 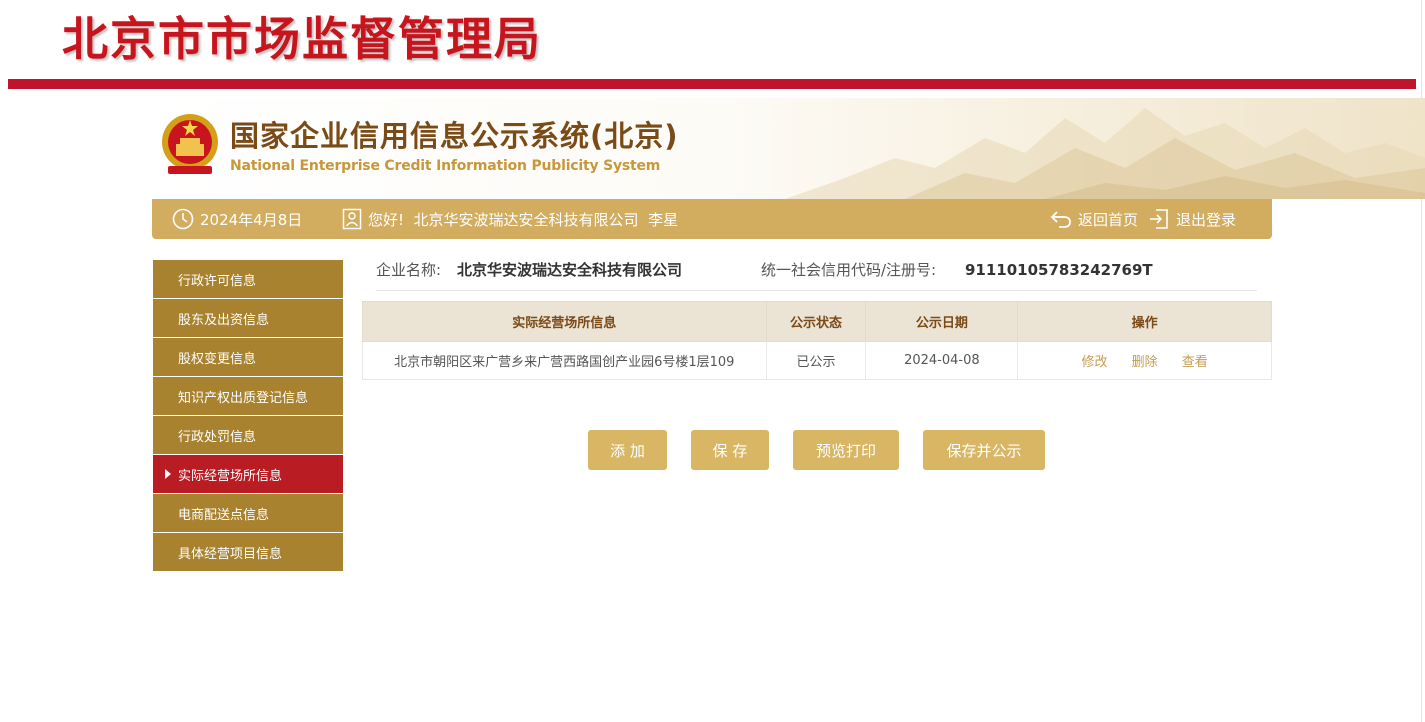 I want to click on sidebar-item-label: 电商配送点信息, so click(x=224, y=515).